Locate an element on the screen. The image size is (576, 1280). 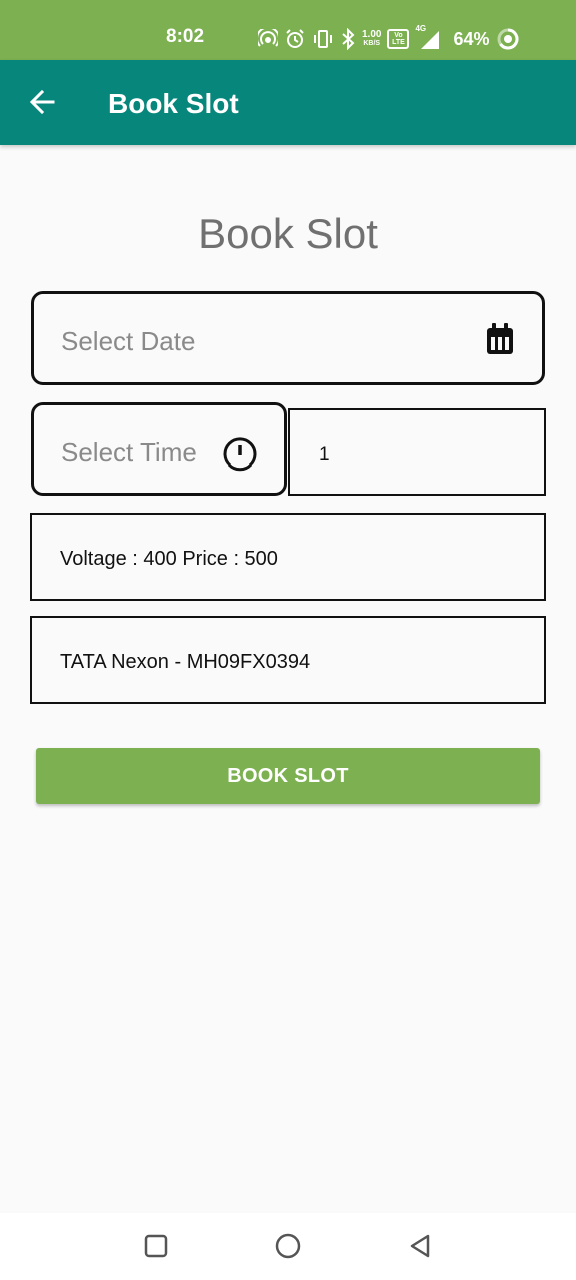
status-icons: 1.00 KB/S Vo LTE 4G 64% is located at coordinates (389, 39).